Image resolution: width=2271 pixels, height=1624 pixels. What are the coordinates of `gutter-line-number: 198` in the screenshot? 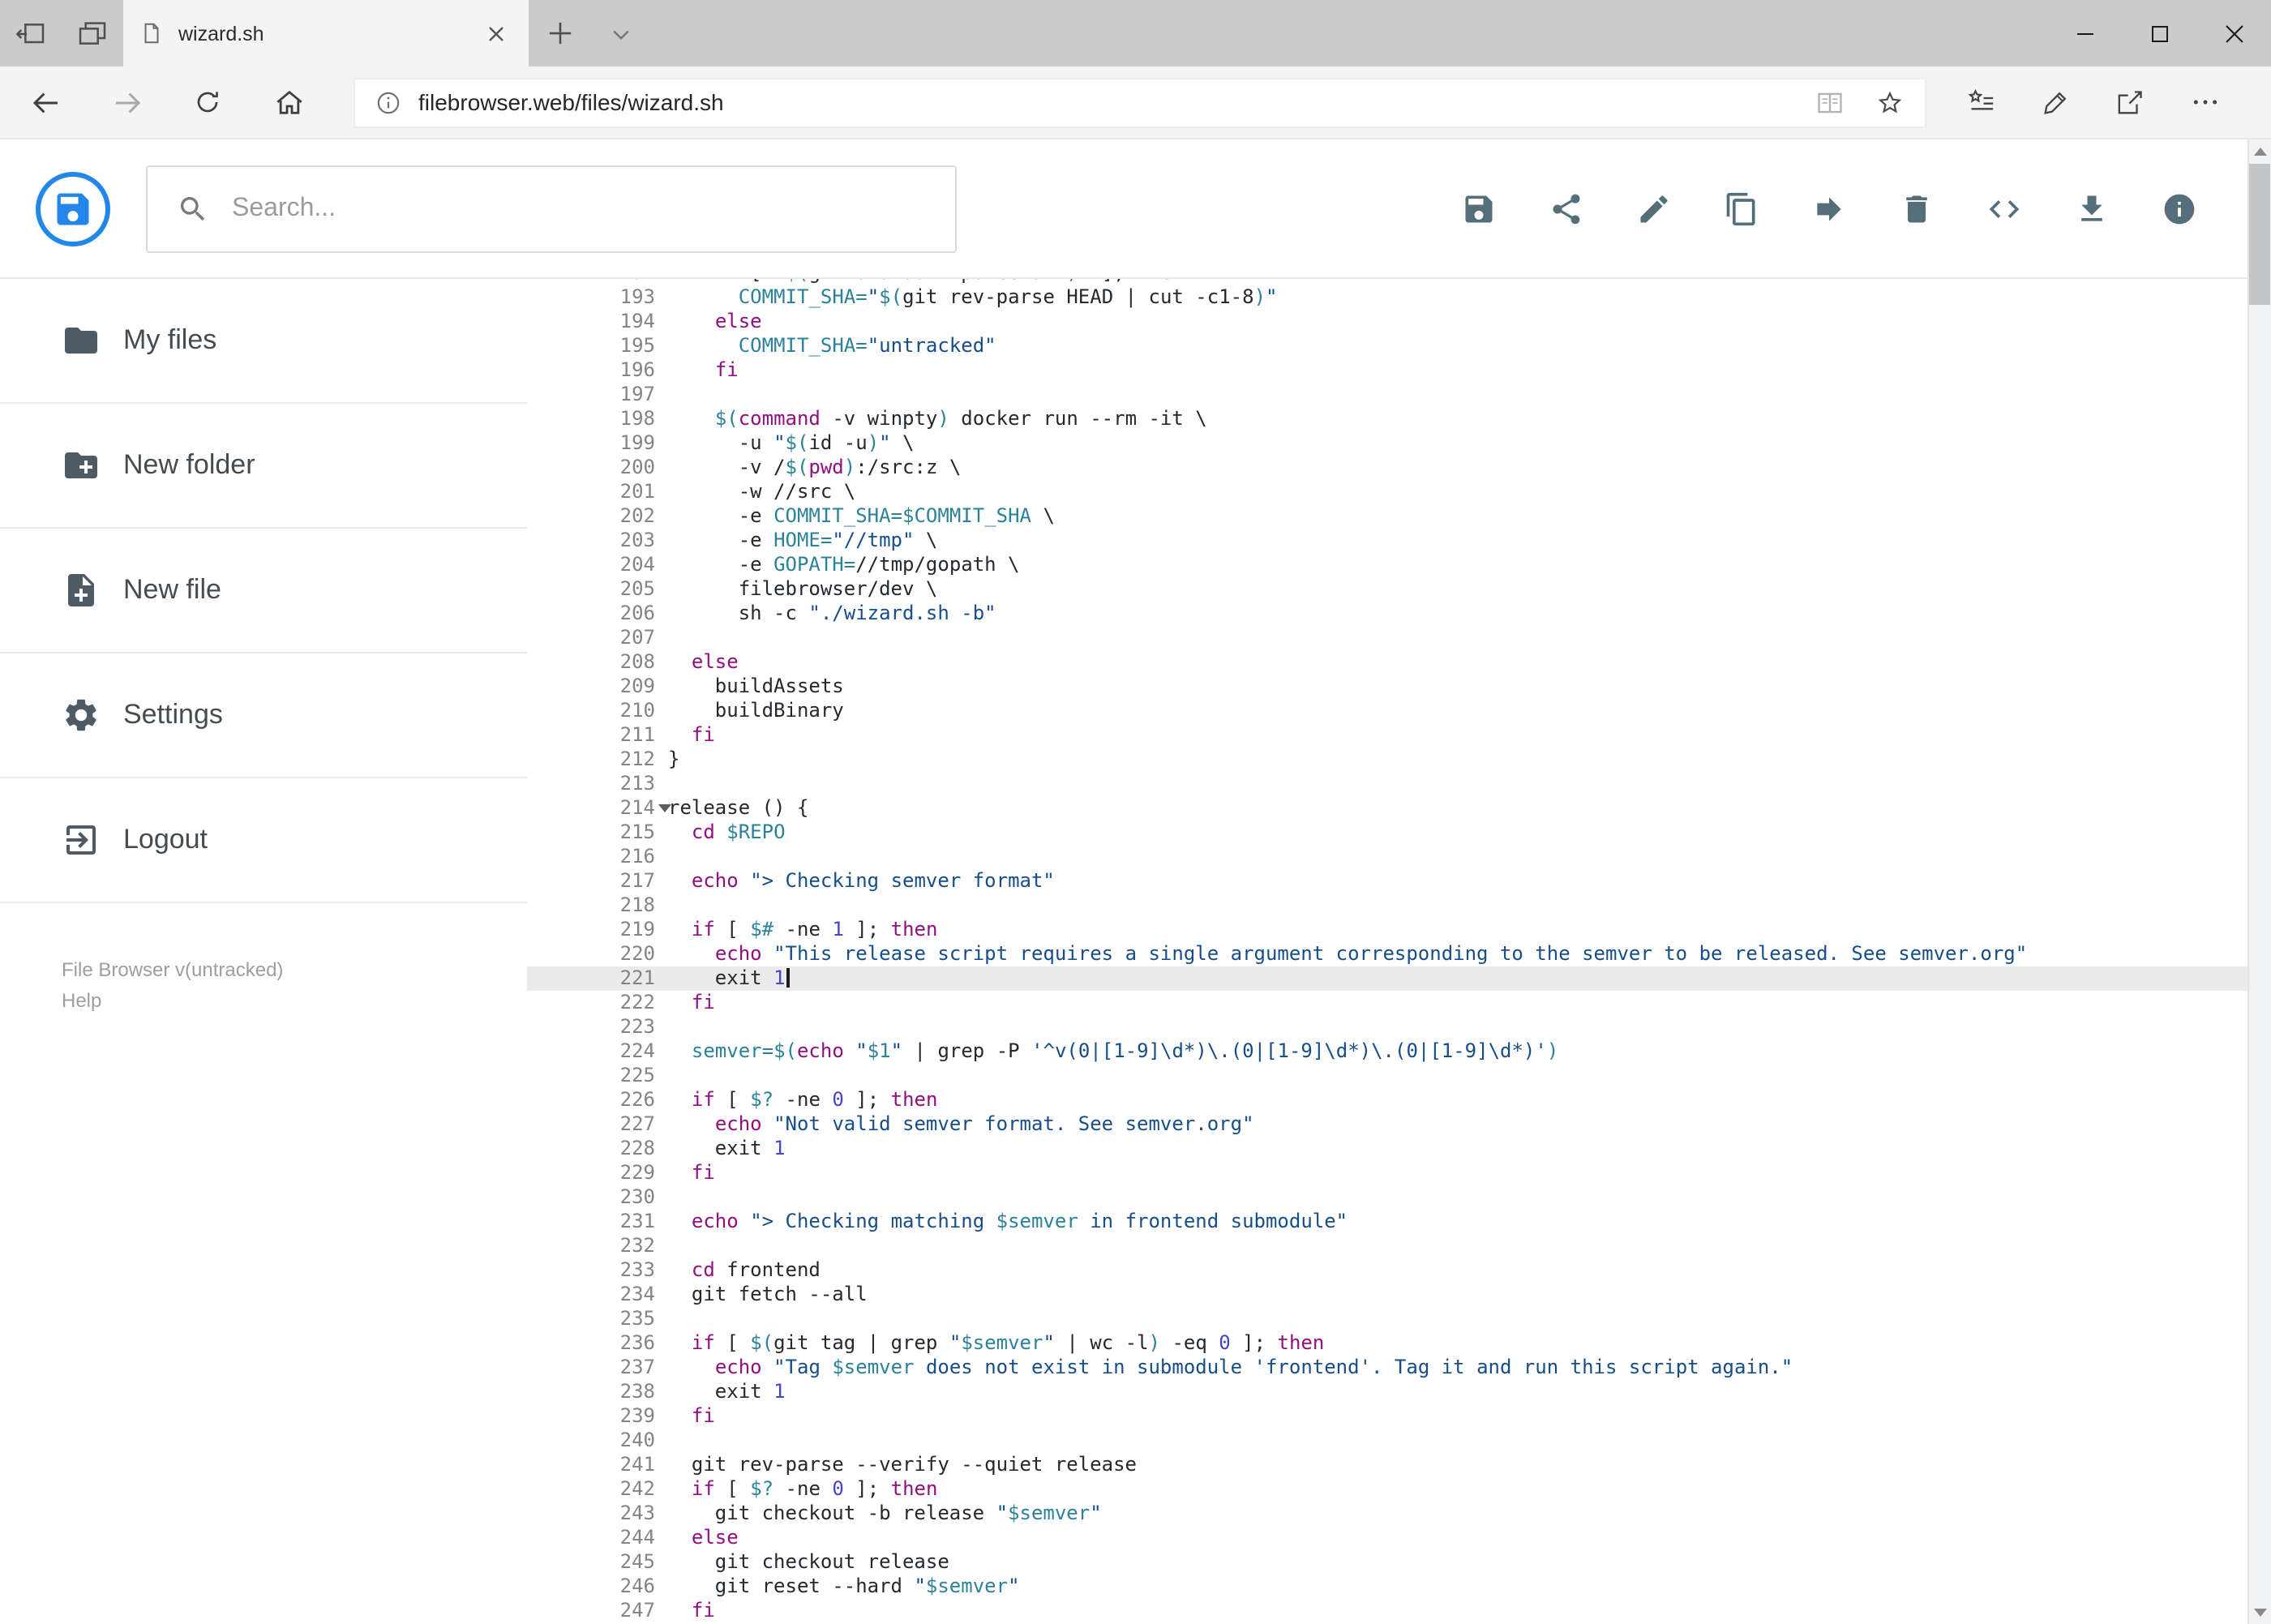 It's located at (597, 419).